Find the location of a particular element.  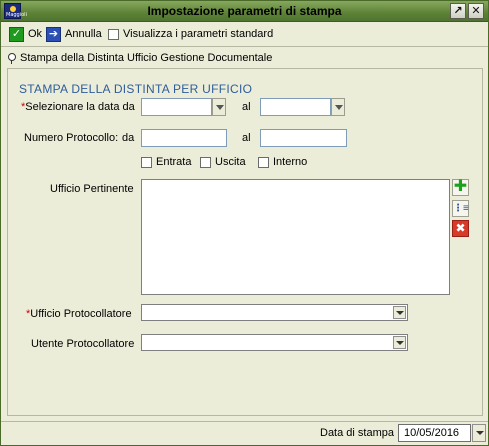

print-date-label: Data di stampa is located at coordinates (357, 433).